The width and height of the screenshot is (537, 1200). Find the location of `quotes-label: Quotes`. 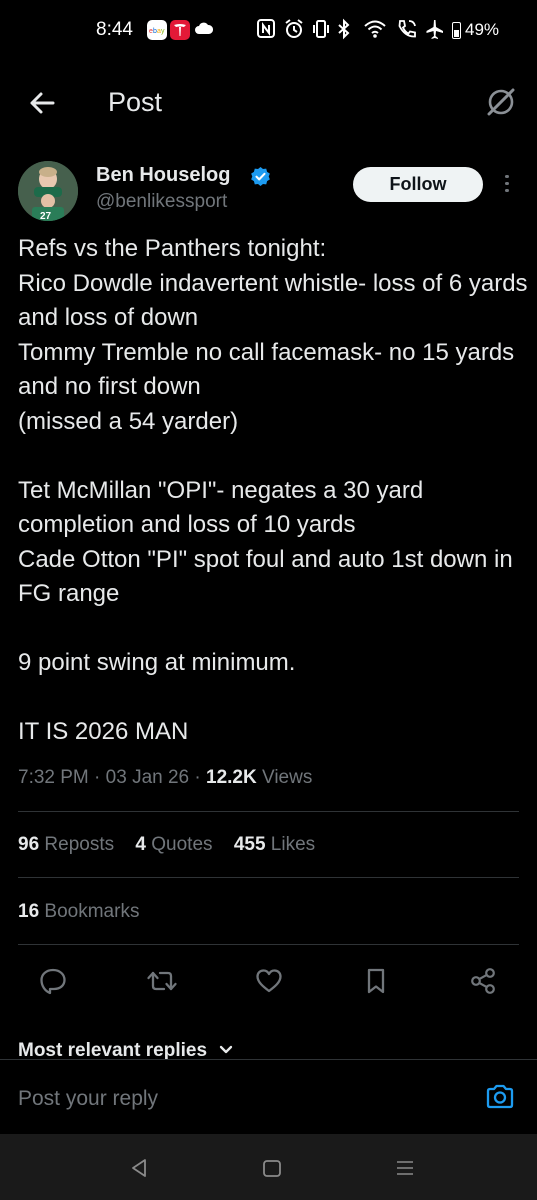

quotes-label: Quotes is located at coordinates (182, 844).